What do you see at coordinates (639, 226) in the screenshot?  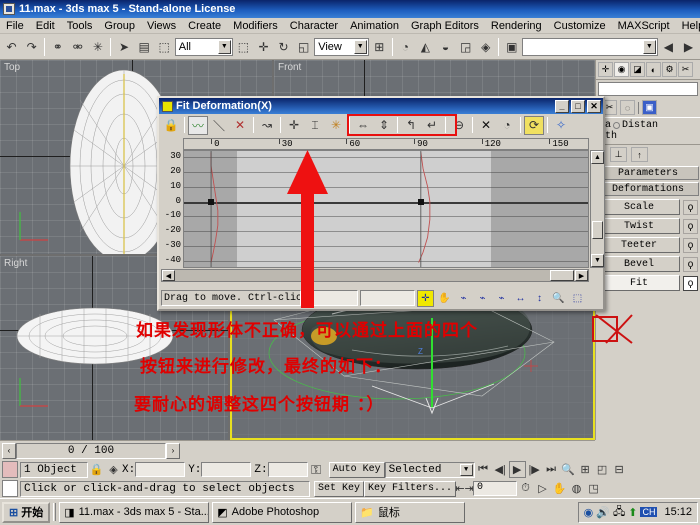 I see `deformation-button-twist: Twist` at bounding box center [639, 226].